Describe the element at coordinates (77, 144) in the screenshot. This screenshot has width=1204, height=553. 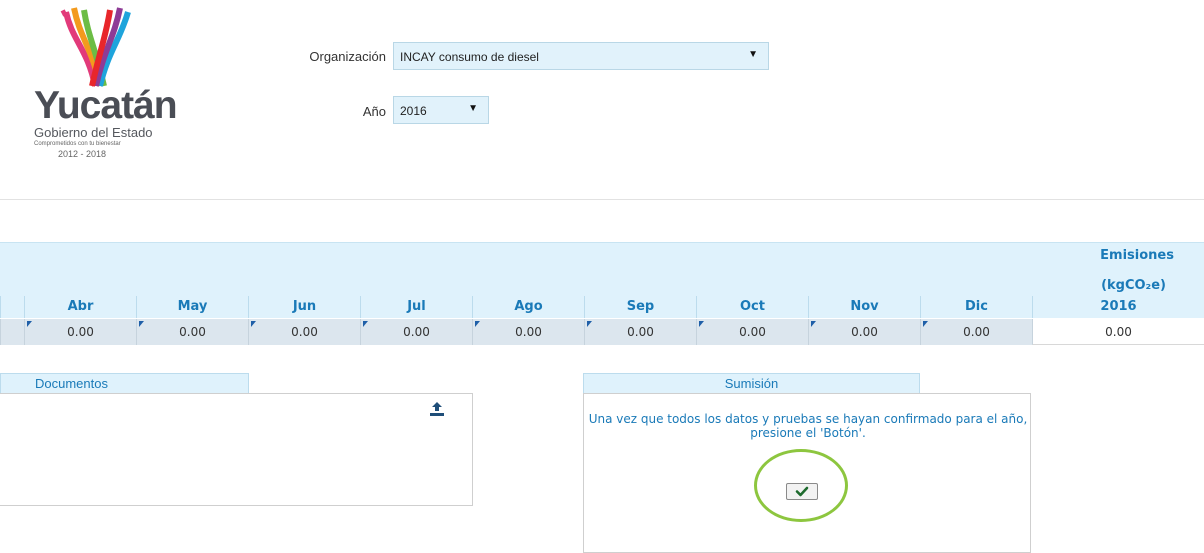
I see `logo-tagline: Comprometidos con tu bienestar` at that location.